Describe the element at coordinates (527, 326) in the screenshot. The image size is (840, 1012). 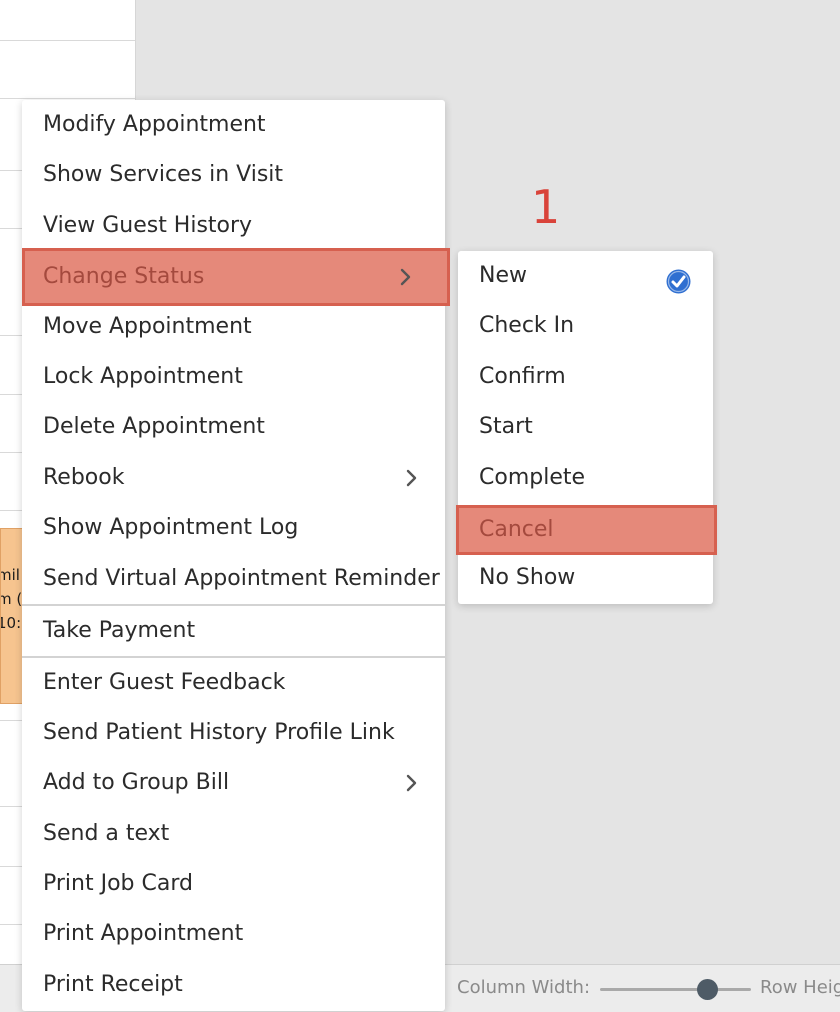
I see `status-option-label: Check In` at that location.